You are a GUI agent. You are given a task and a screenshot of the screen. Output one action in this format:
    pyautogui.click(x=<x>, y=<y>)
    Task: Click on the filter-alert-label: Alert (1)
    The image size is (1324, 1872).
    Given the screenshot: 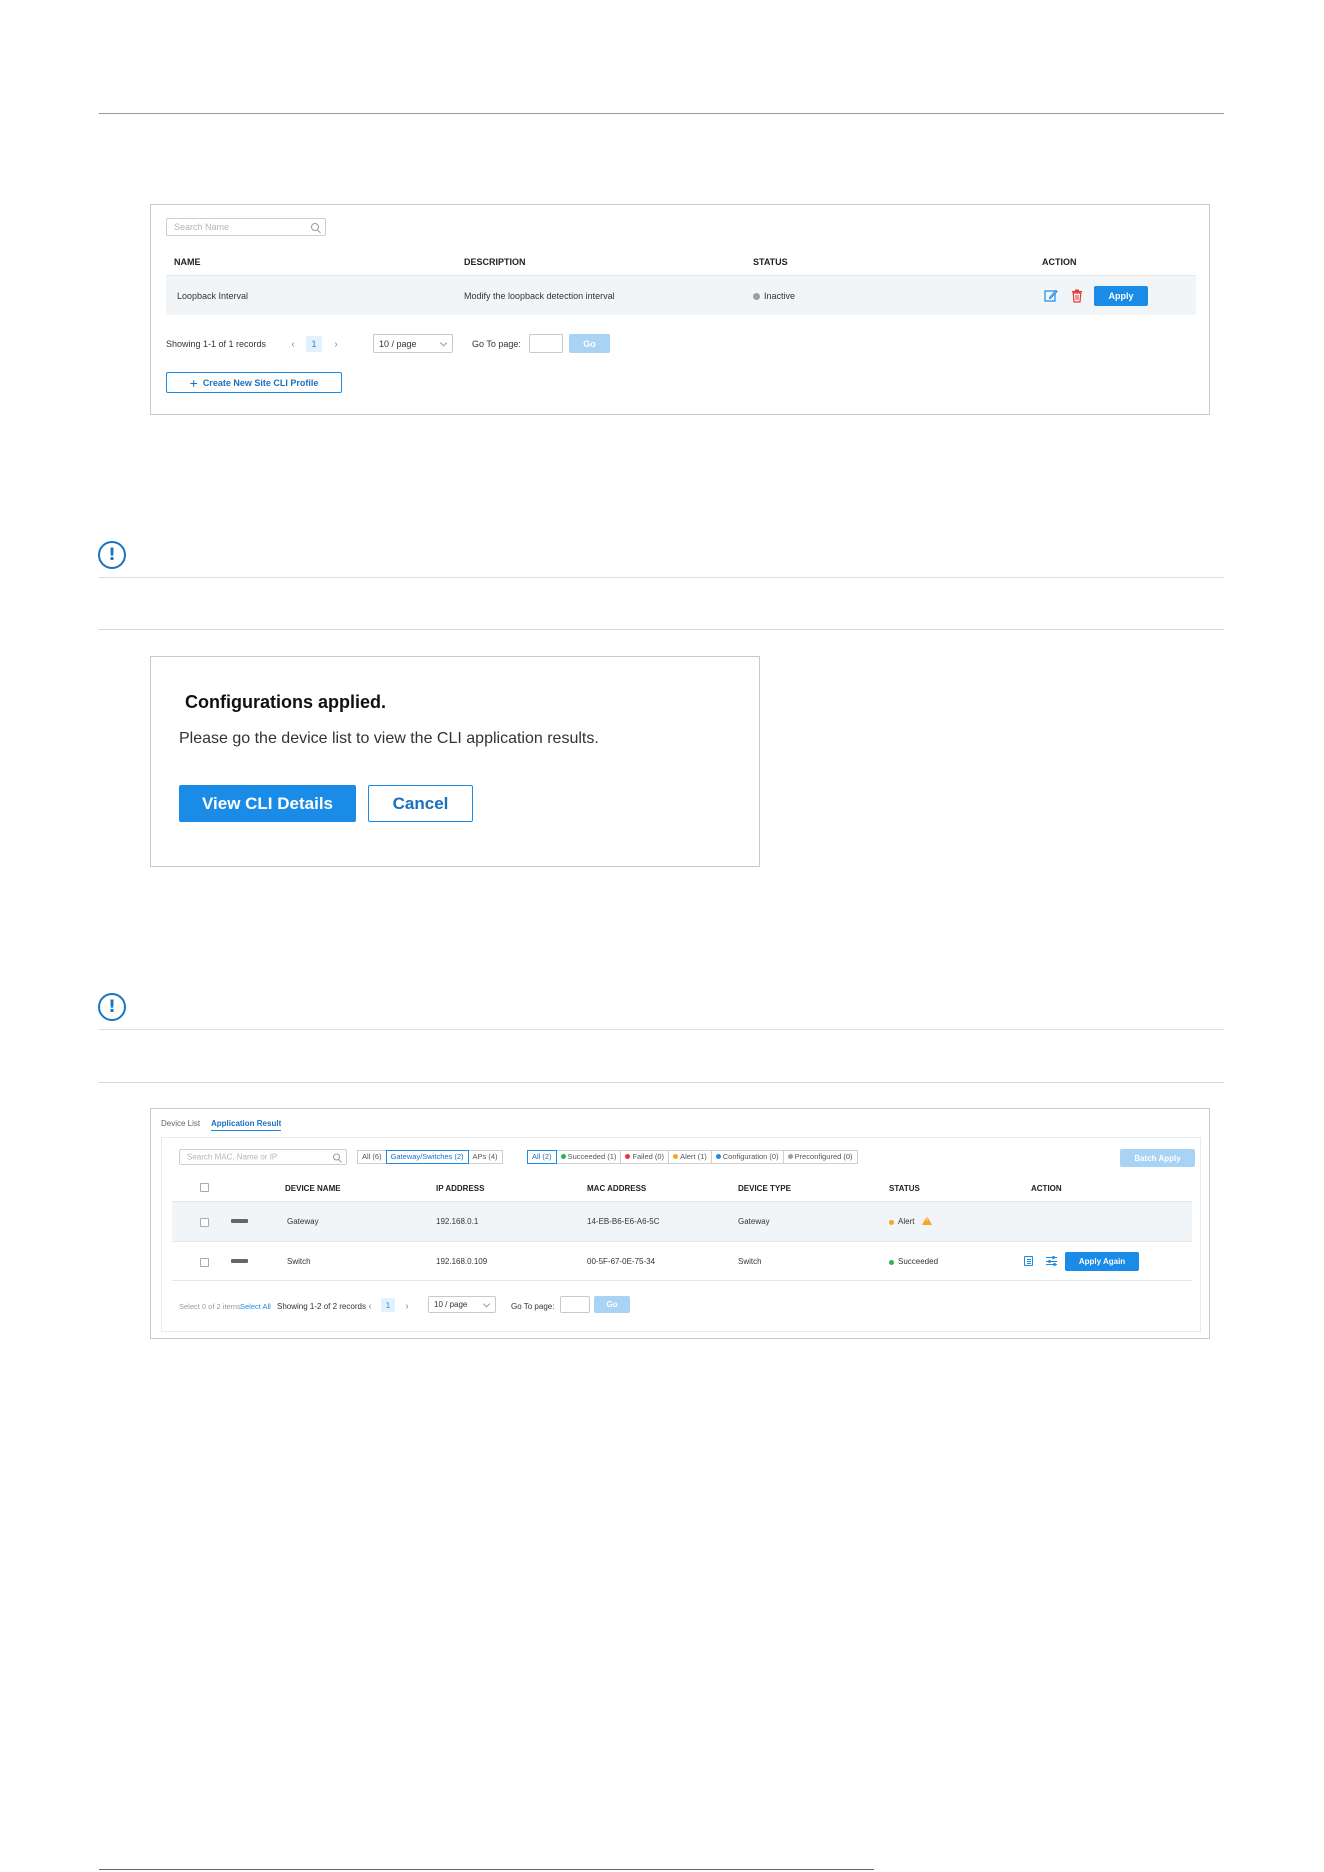 What is the action you would take?
    pyautogui.click(x=693, y=1156)
    